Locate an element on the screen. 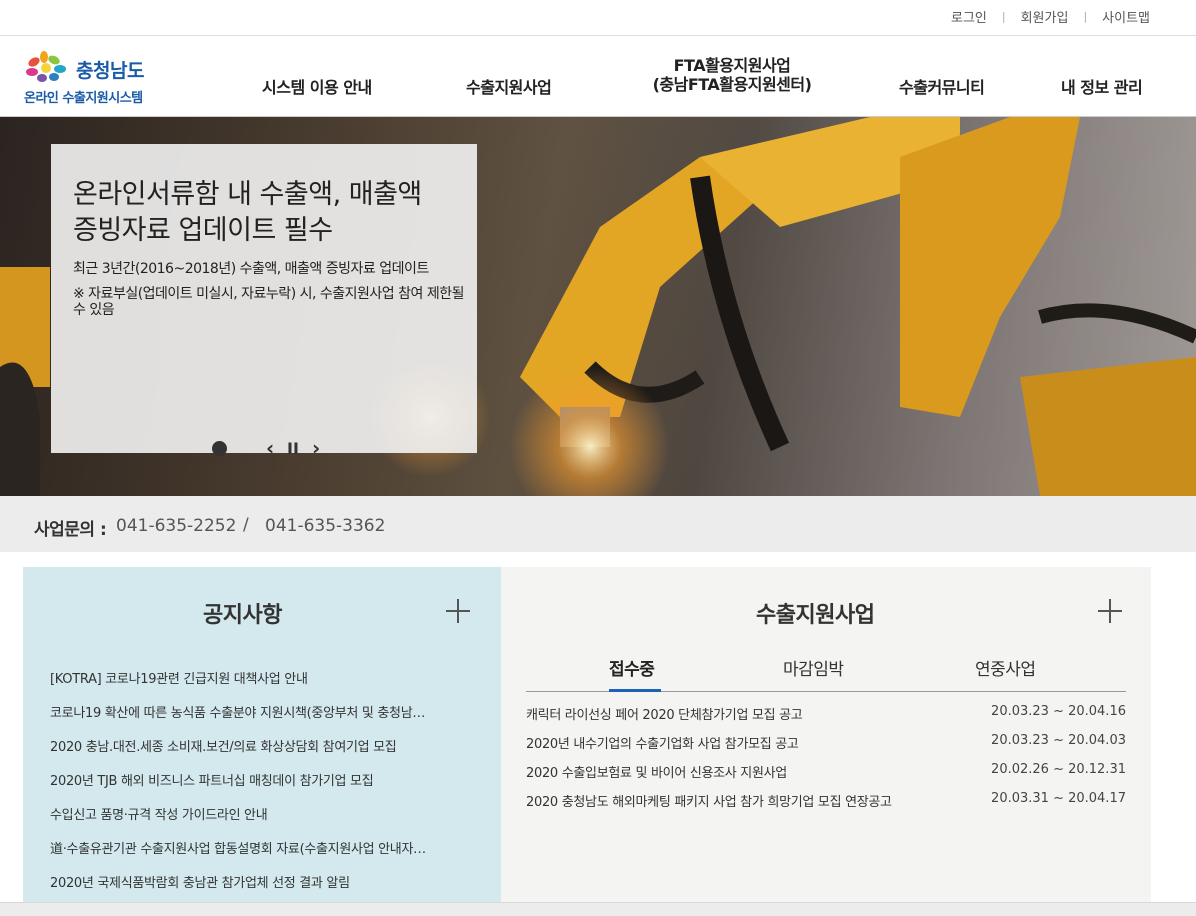 Image resolution: width=1196 pixels, height=916 pixels. contact-label: 사업문의 : is located at coordinates (70, 530).